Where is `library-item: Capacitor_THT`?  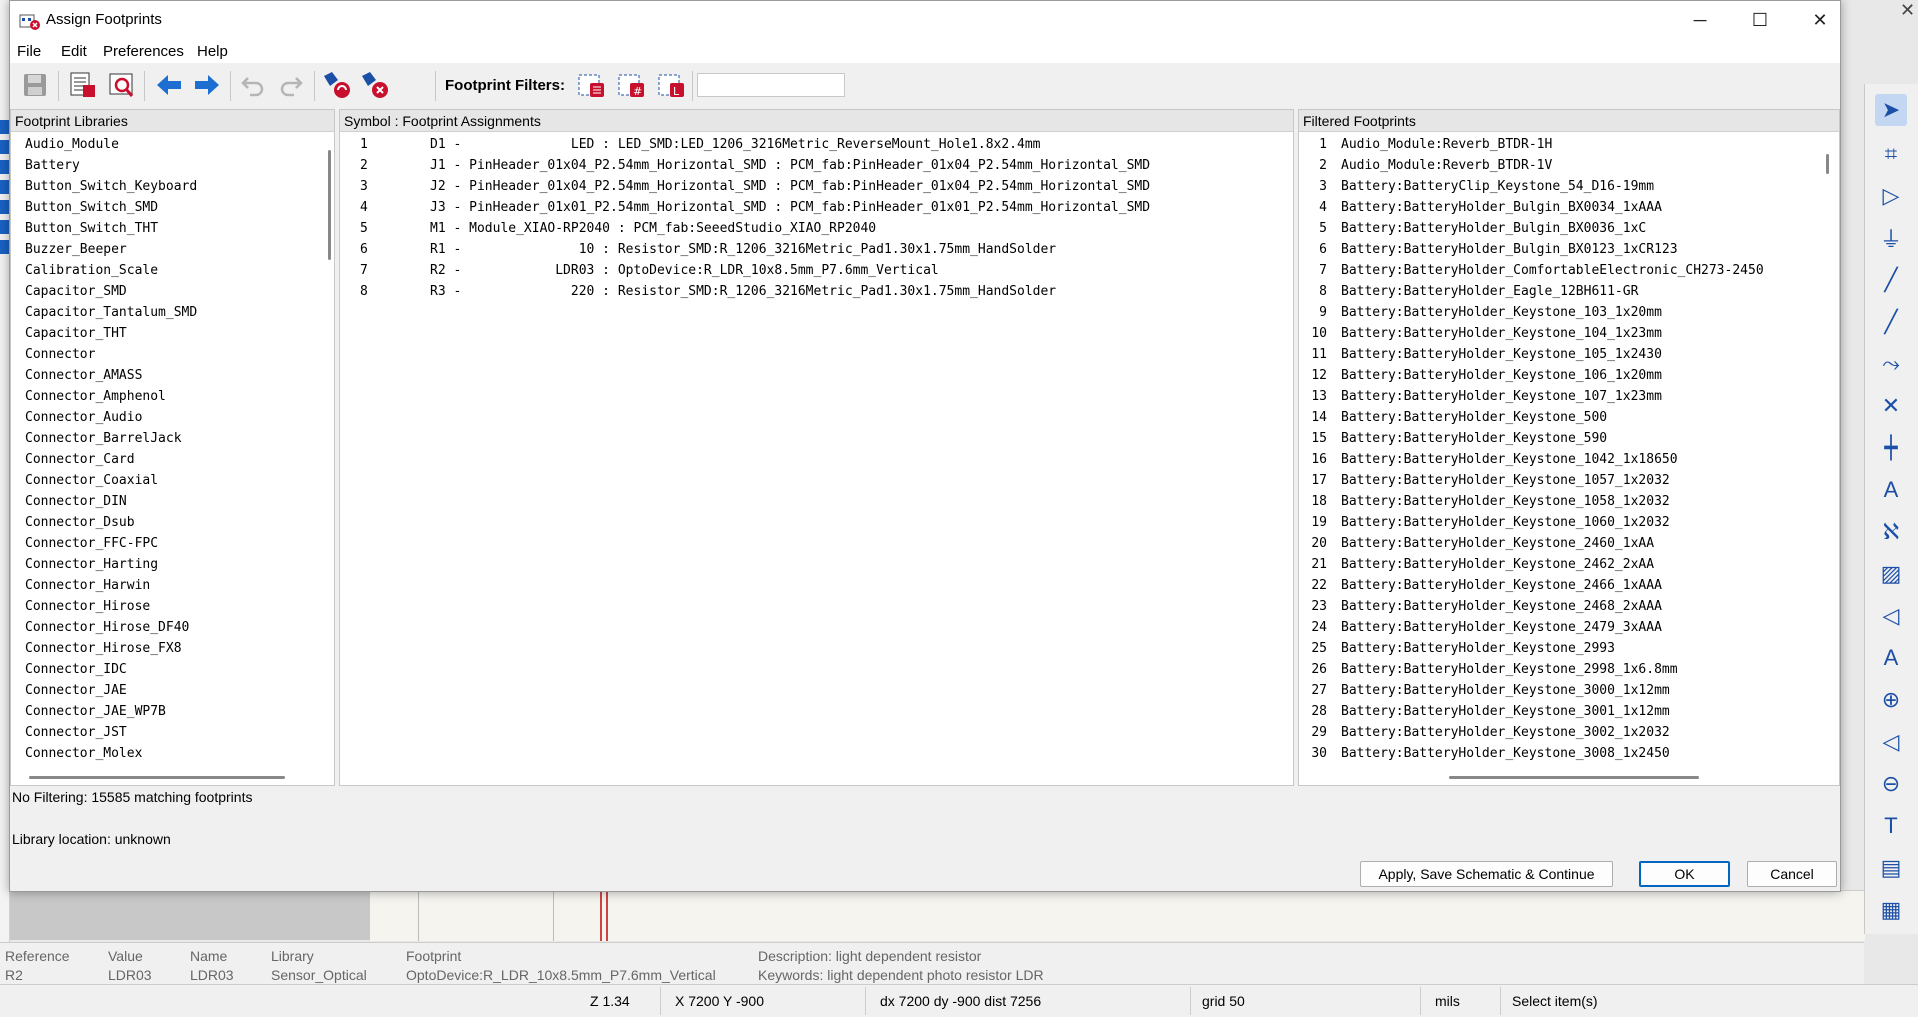
library-item: Capacitor_THT is located at coordinates (172, 333).